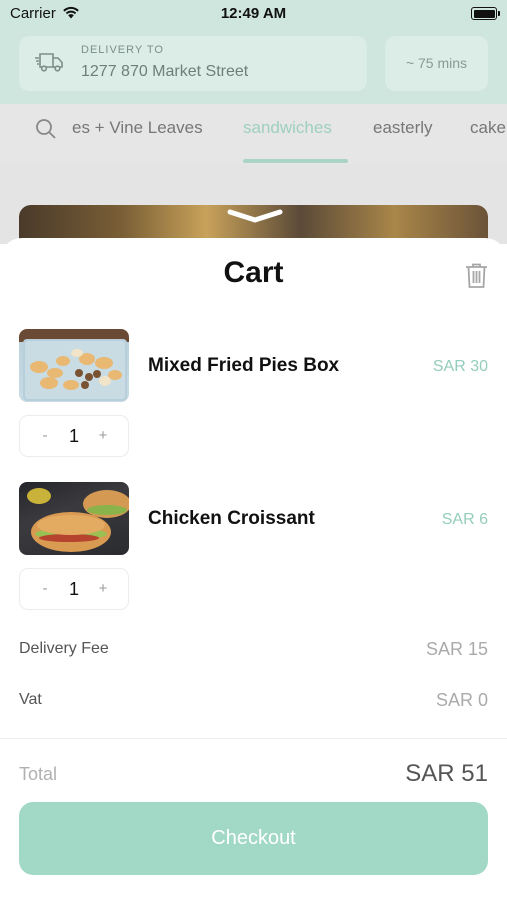 This screenshot has height=900, width=507. Describe the element at coordinates (253, 838) in the screenshot. I see `checkout-button: Checkout` at that location.